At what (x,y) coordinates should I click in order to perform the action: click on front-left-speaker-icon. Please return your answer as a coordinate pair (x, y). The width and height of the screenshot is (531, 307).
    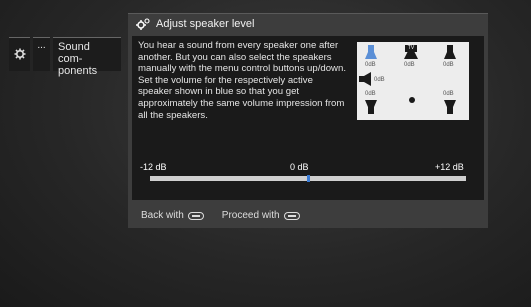
    Looking at the image, I should click on (371, 52).